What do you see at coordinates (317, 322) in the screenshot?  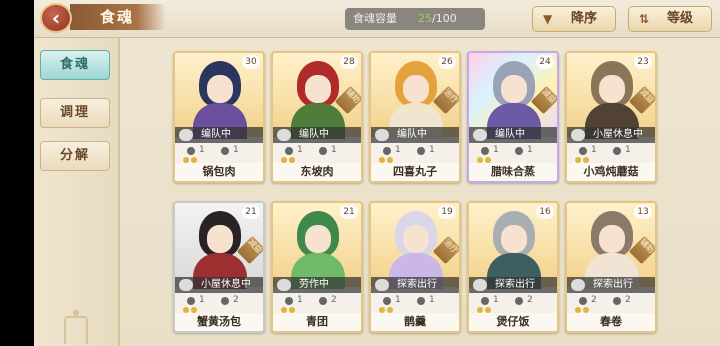 I see `card-name: 青团` at bounding box center [317, 322].